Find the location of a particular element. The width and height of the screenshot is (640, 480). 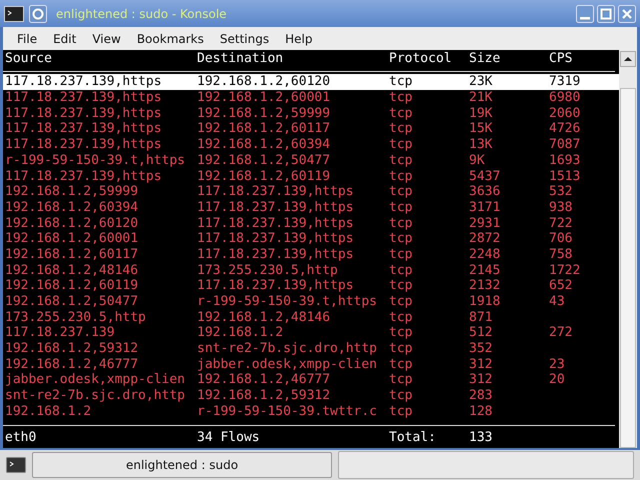

table-cell-text: 512 is located at coordinates (481, 333).